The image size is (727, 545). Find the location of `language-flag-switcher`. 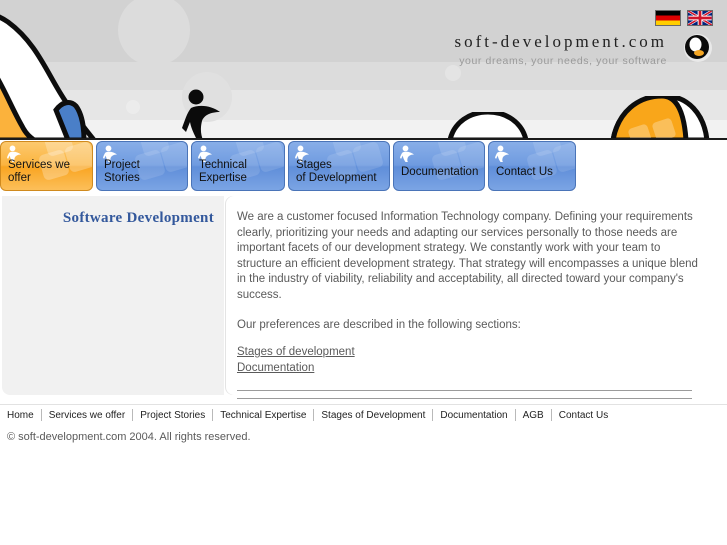

language-flag-switcher is located at coordinates (684, 18).